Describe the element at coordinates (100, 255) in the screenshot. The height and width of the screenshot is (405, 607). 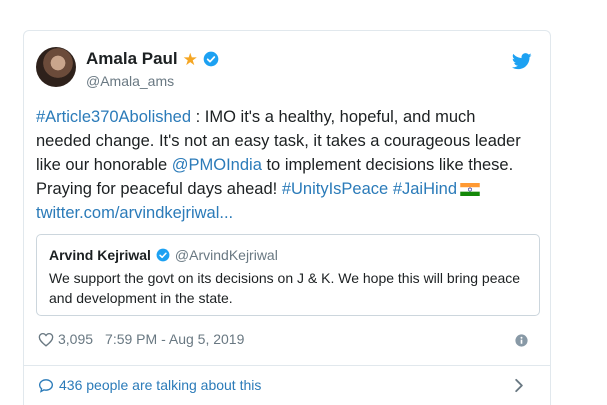
I see `quoted-author-name: Arvind Kejriwal` at that location.